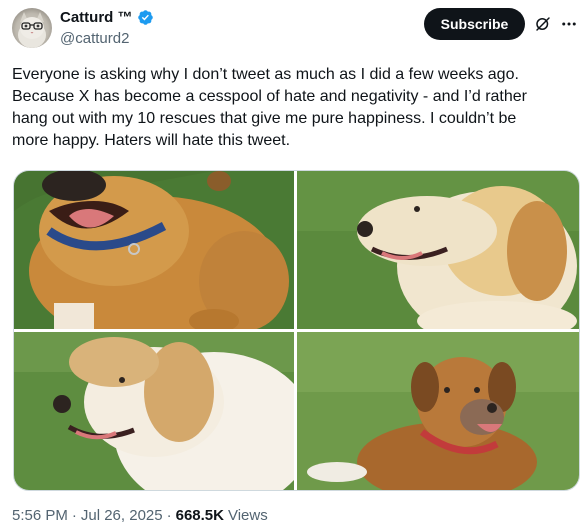  What do you see at coordinates (145, 17) in the screenshot?
I see `verified-badge-icon` at bounding box center [145, 17].